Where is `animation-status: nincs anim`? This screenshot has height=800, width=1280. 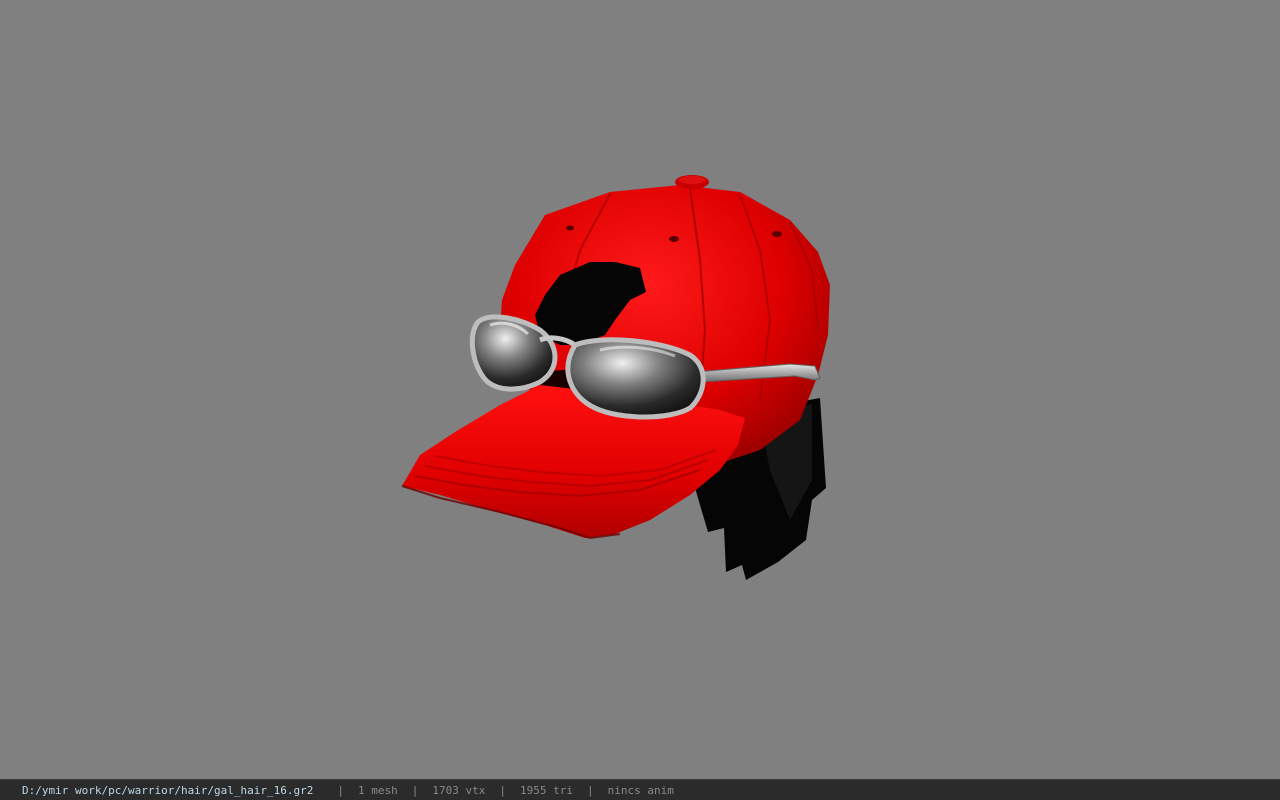 animation-status: nincs anim is located at coordinates (640, 790).